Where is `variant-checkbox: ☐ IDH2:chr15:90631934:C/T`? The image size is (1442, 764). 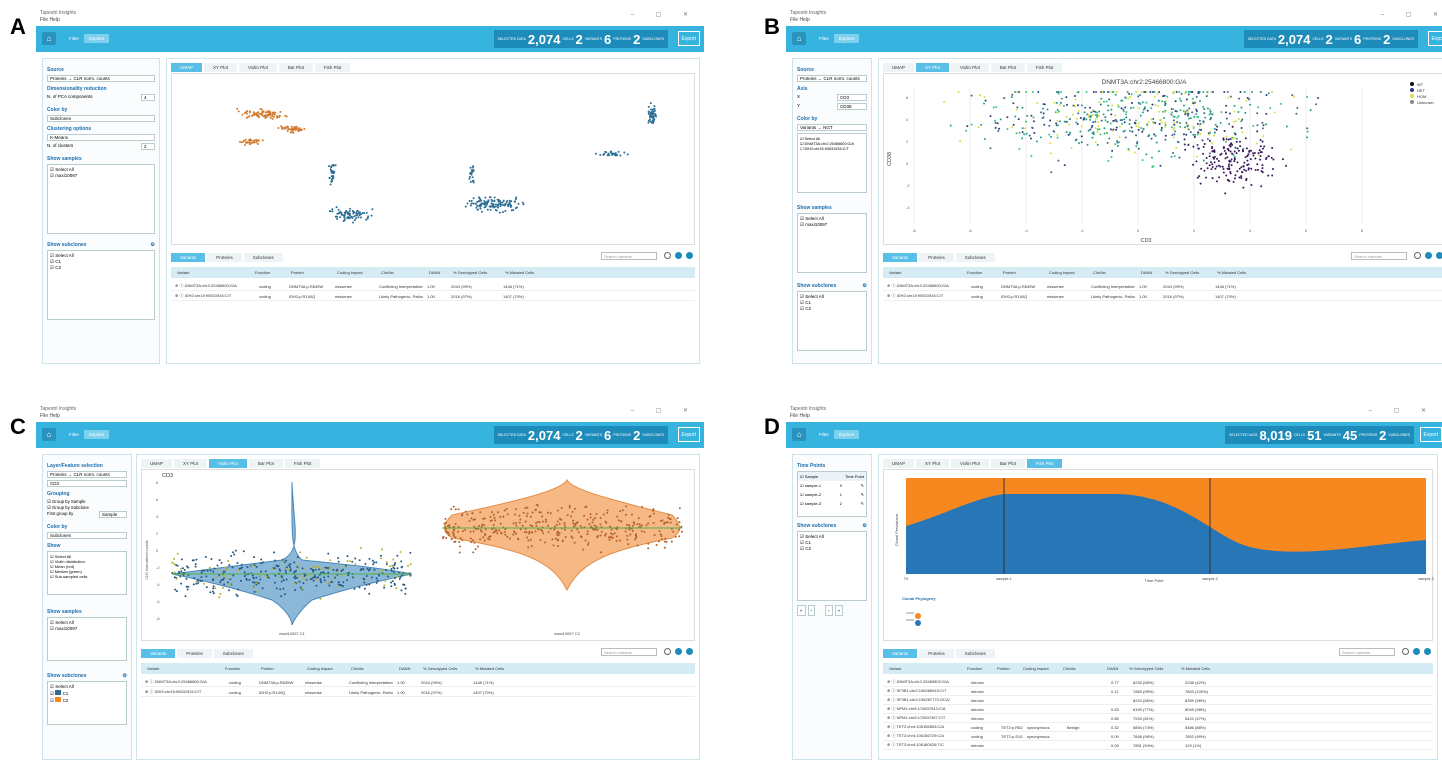 variant-checkbox: ☐ IDH2:chr15:90631934:C/T is located at coordinates (832, 148).